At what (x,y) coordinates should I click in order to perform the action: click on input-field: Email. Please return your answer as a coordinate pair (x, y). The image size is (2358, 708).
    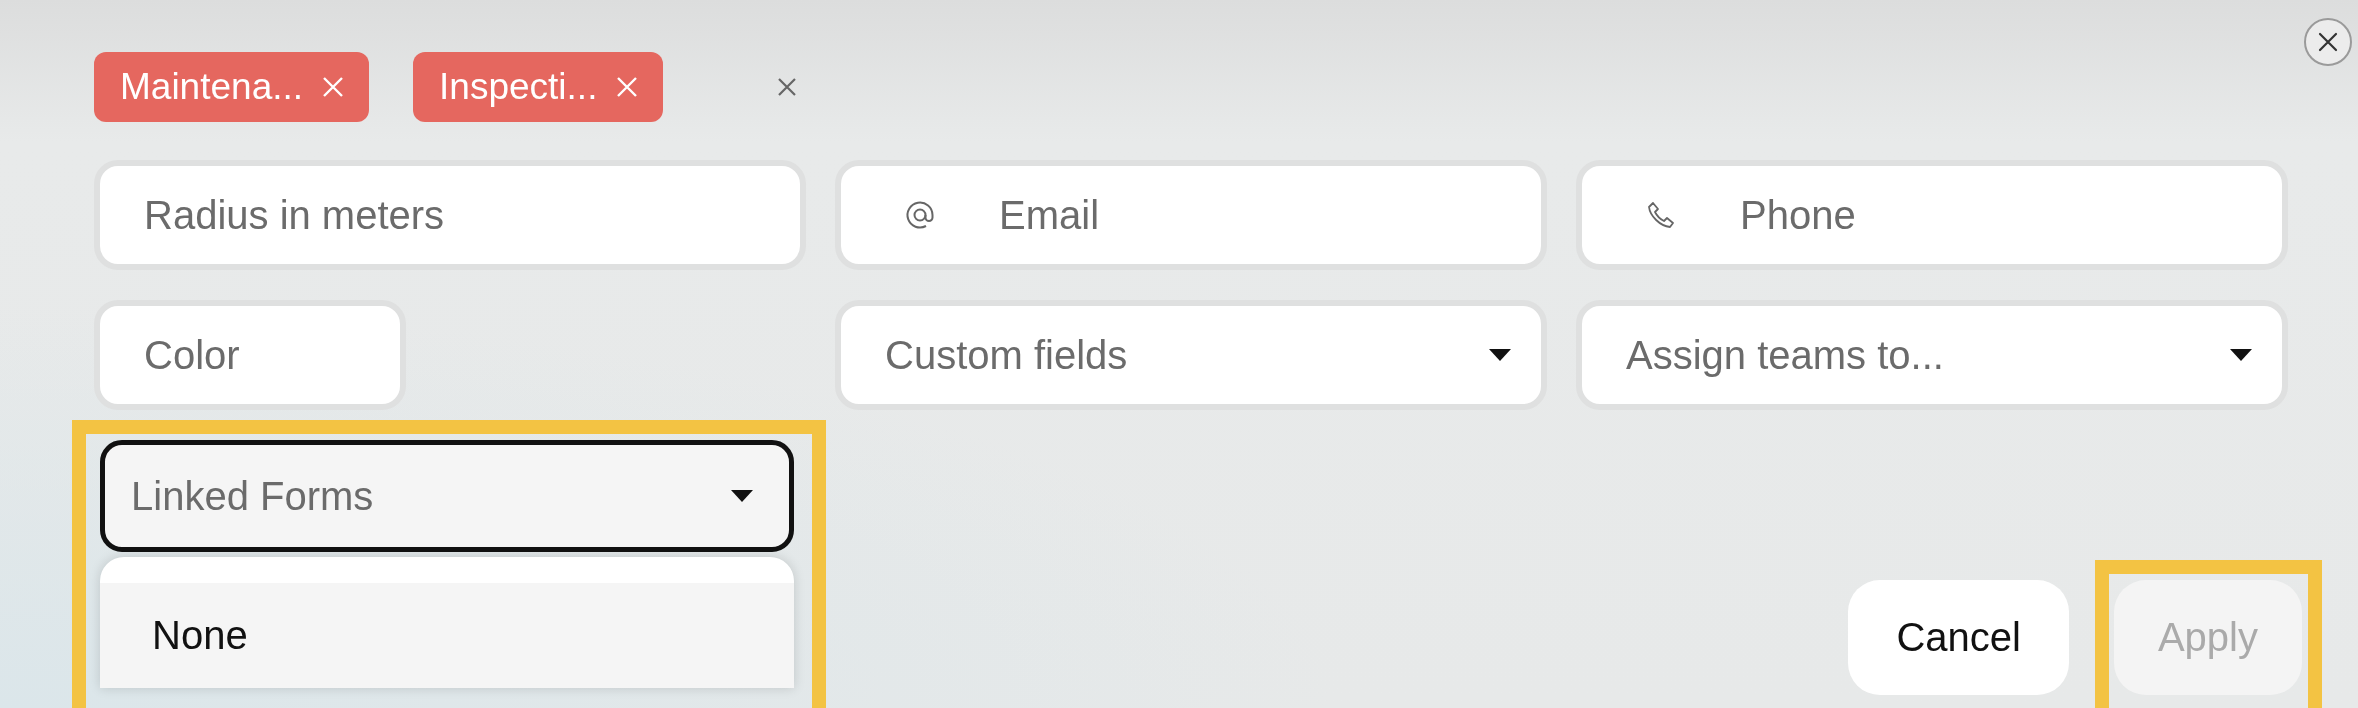
    Looking at the image, I should click on (1191, 215).